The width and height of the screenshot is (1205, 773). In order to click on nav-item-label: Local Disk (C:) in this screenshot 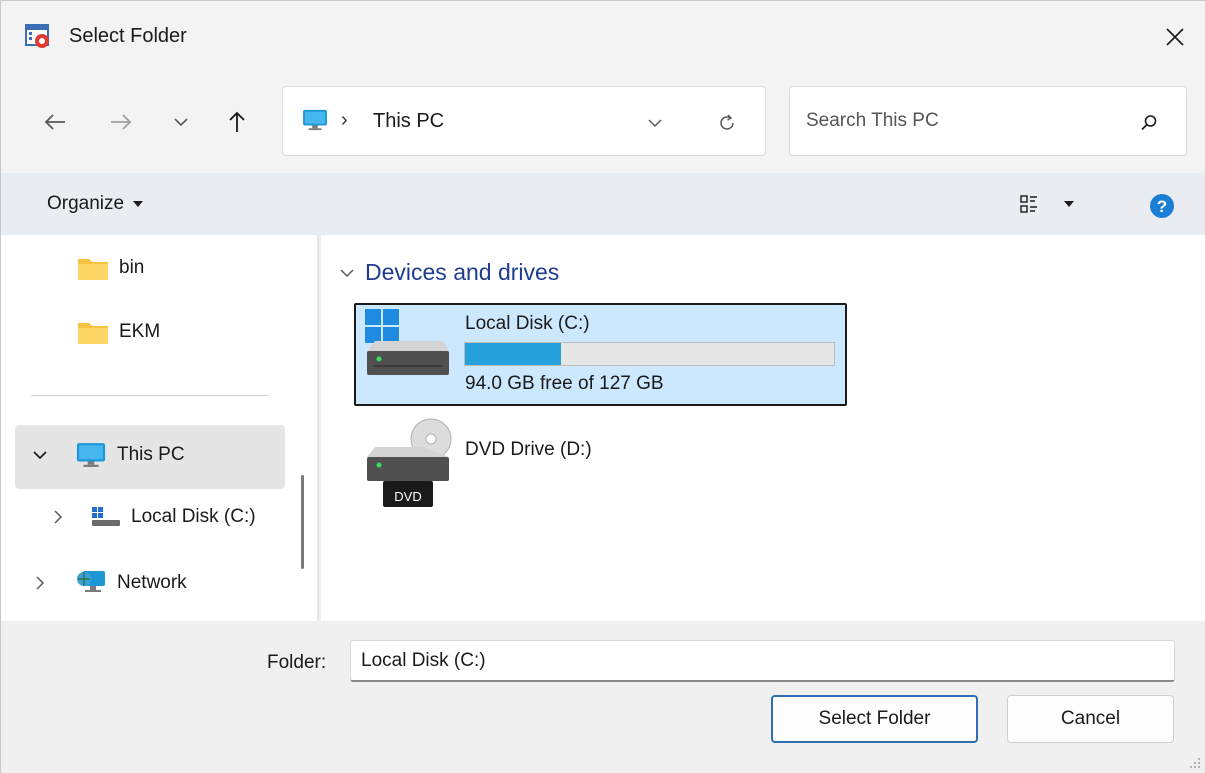, I will do `click(193, 516)`.